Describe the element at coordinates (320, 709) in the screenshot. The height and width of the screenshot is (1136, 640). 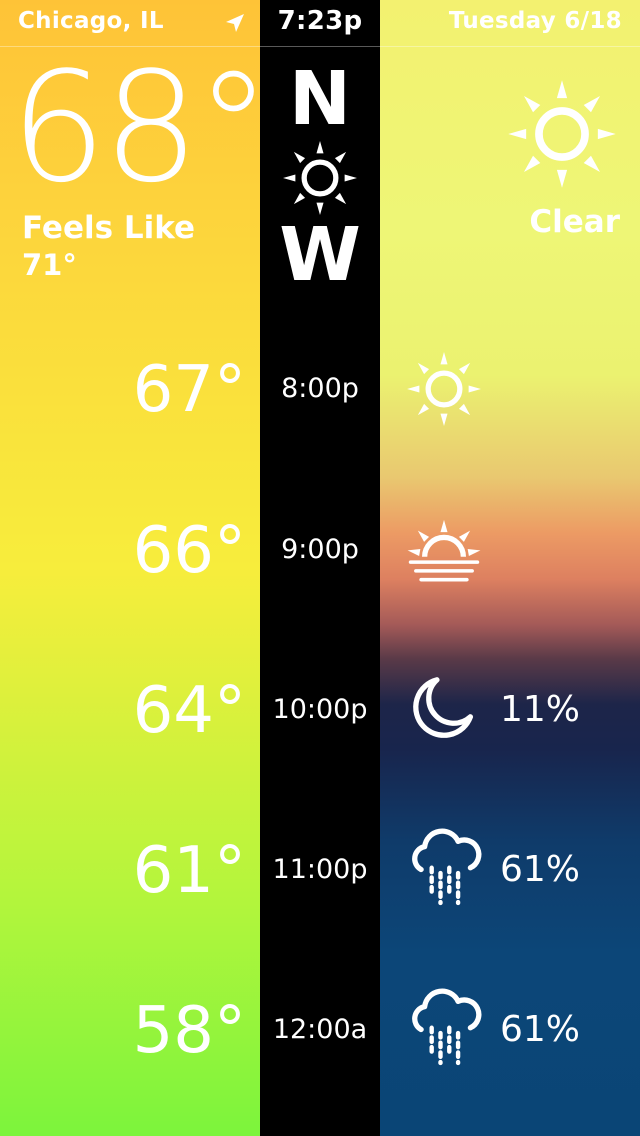
I see `hour-time: 10:00p` at that location.